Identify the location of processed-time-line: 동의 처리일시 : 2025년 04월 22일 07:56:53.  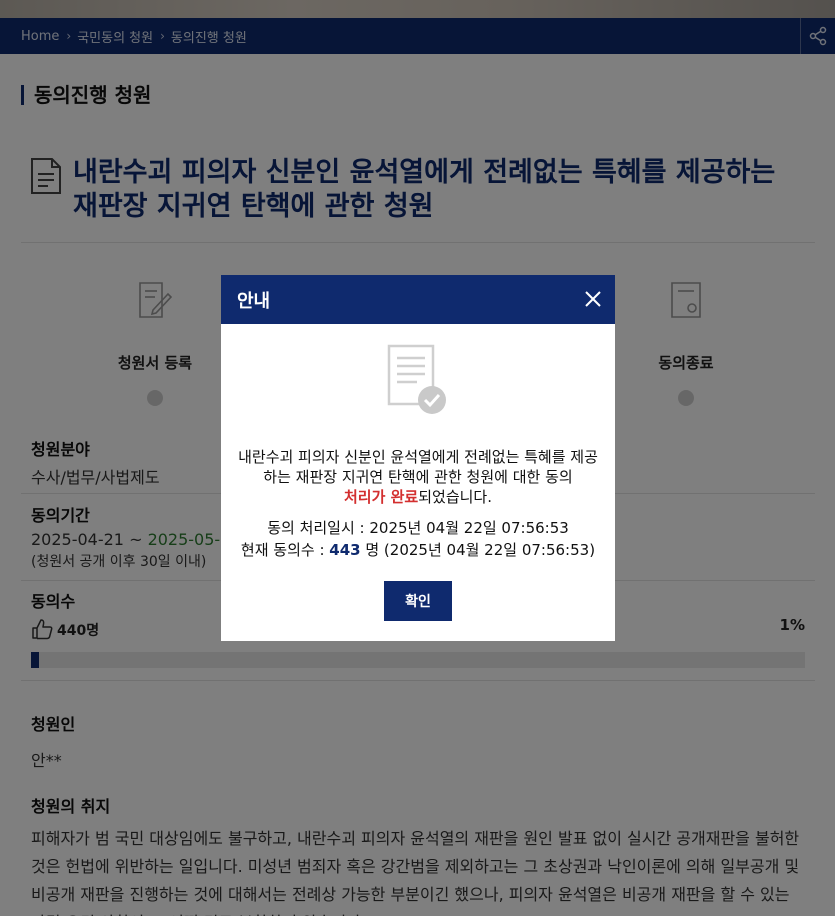
(418, 528).